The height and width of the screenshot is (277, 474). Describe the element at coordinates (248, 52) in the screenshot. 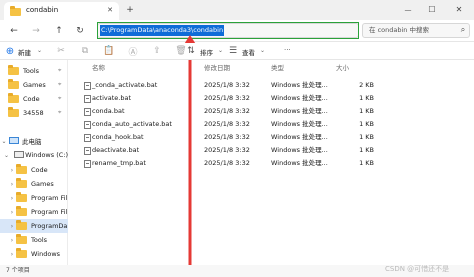

I see `view-button: 查看` at that location.